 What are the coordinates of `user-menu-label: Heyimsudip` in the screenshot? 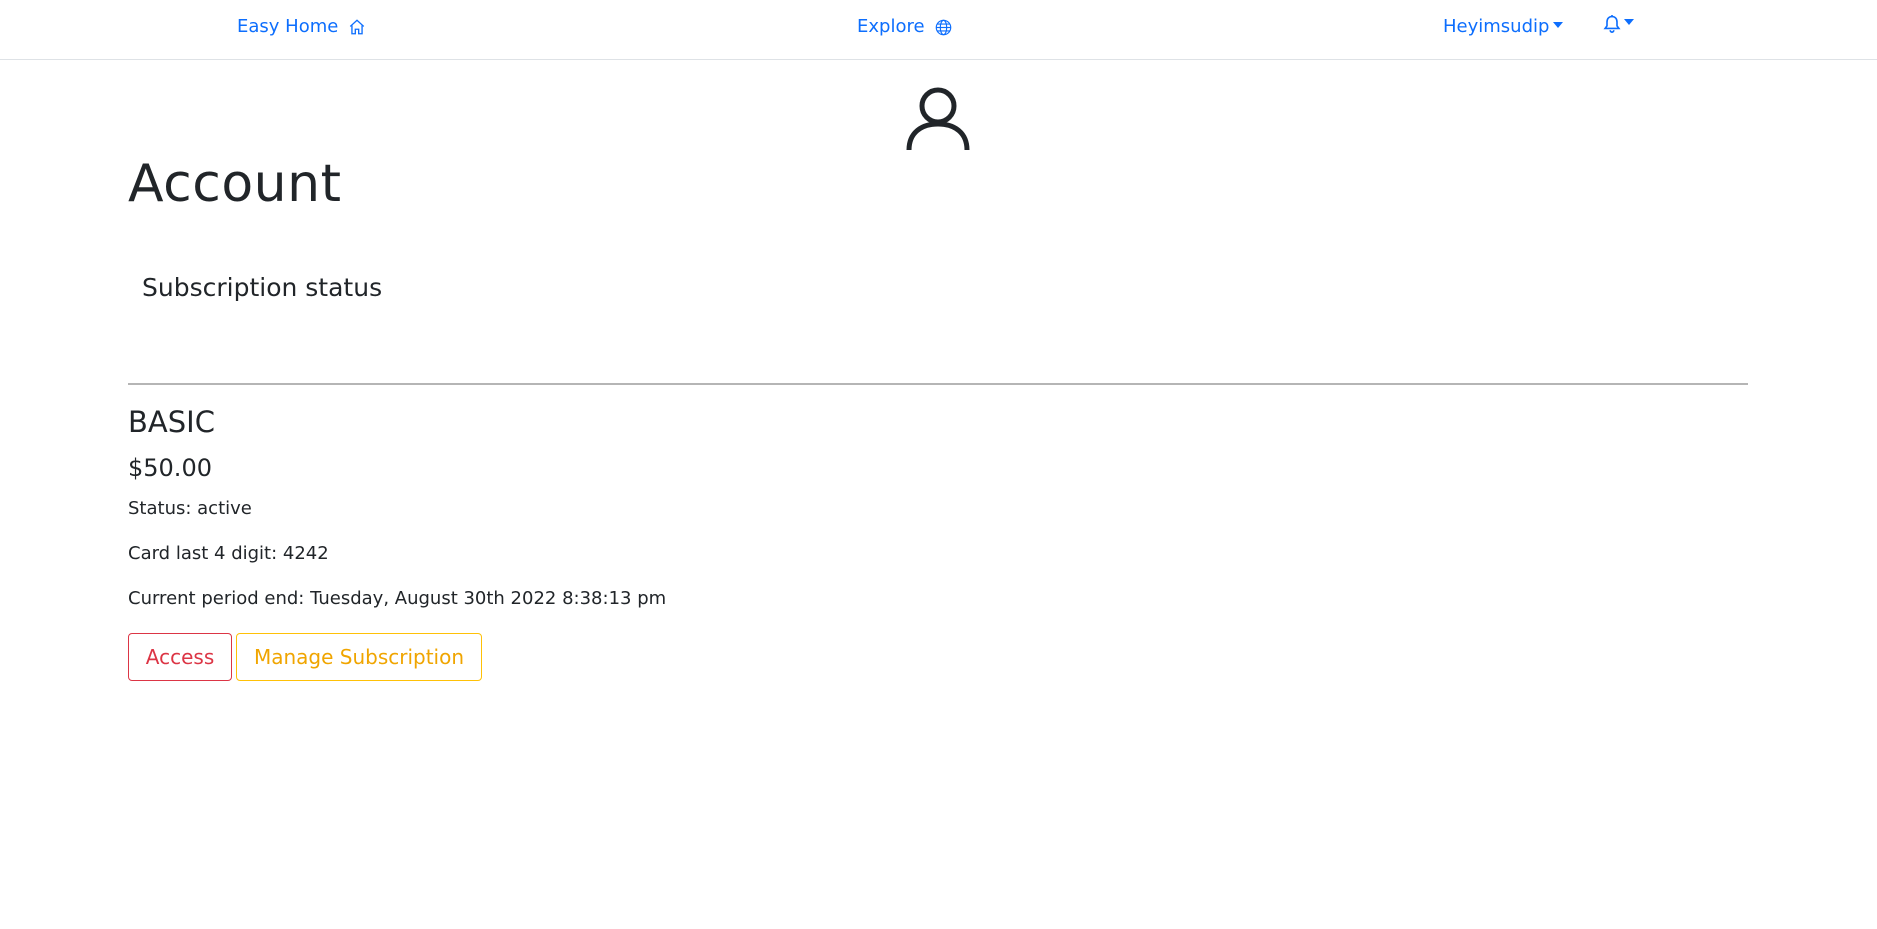 It's located at (1496, 26).